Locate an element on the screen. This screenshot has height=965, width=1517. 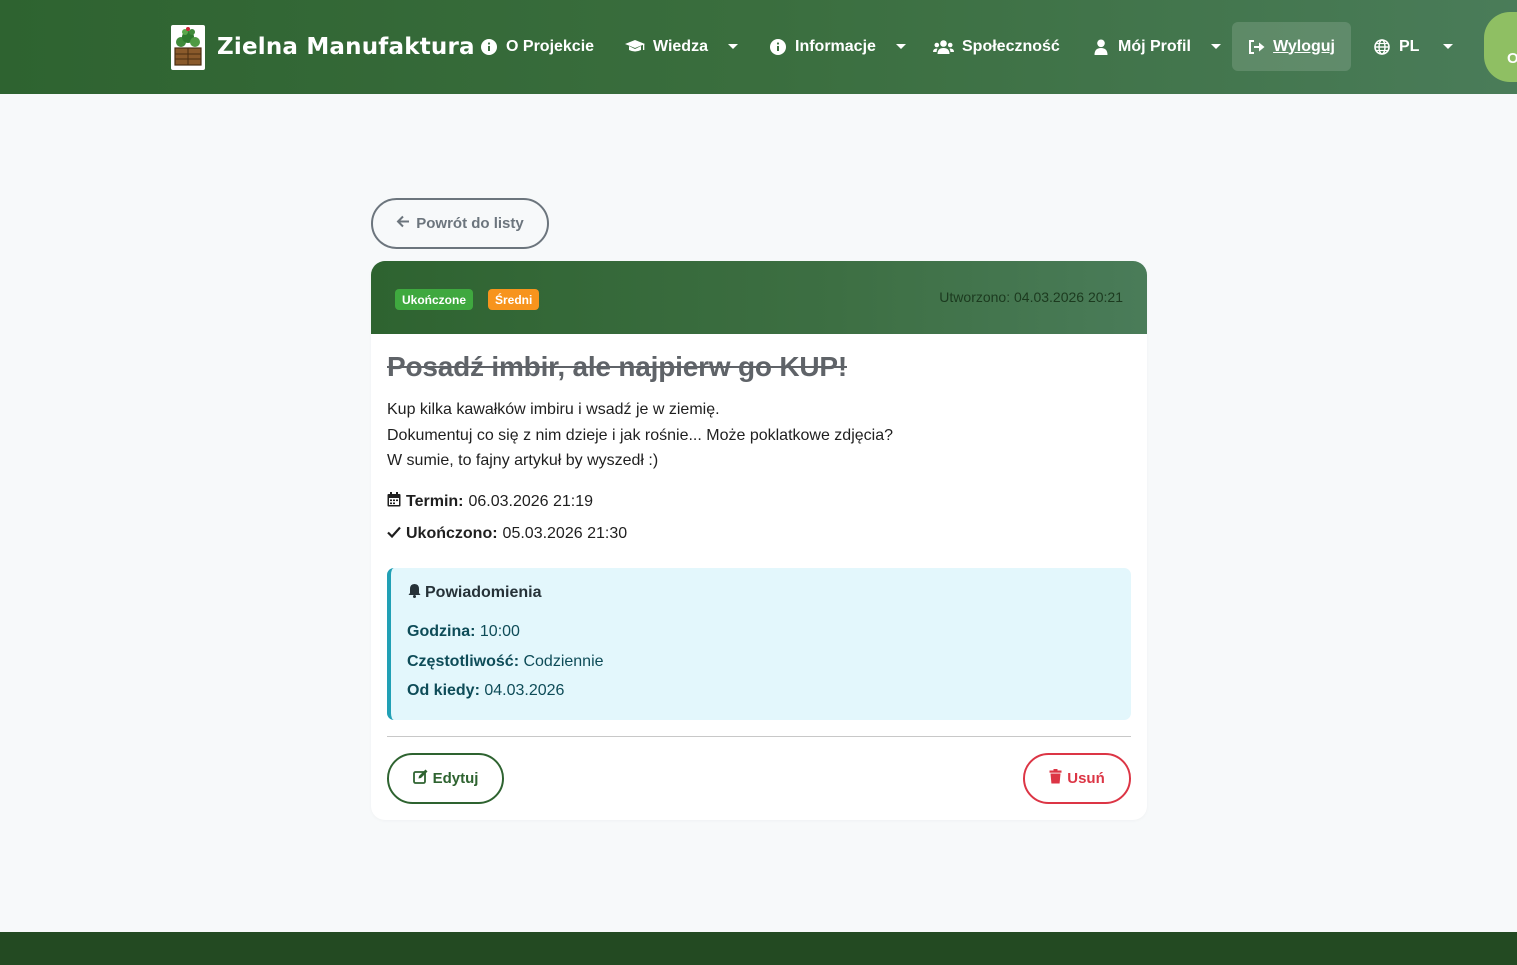
arrow-left-icon is located at coordinates (403, 223).